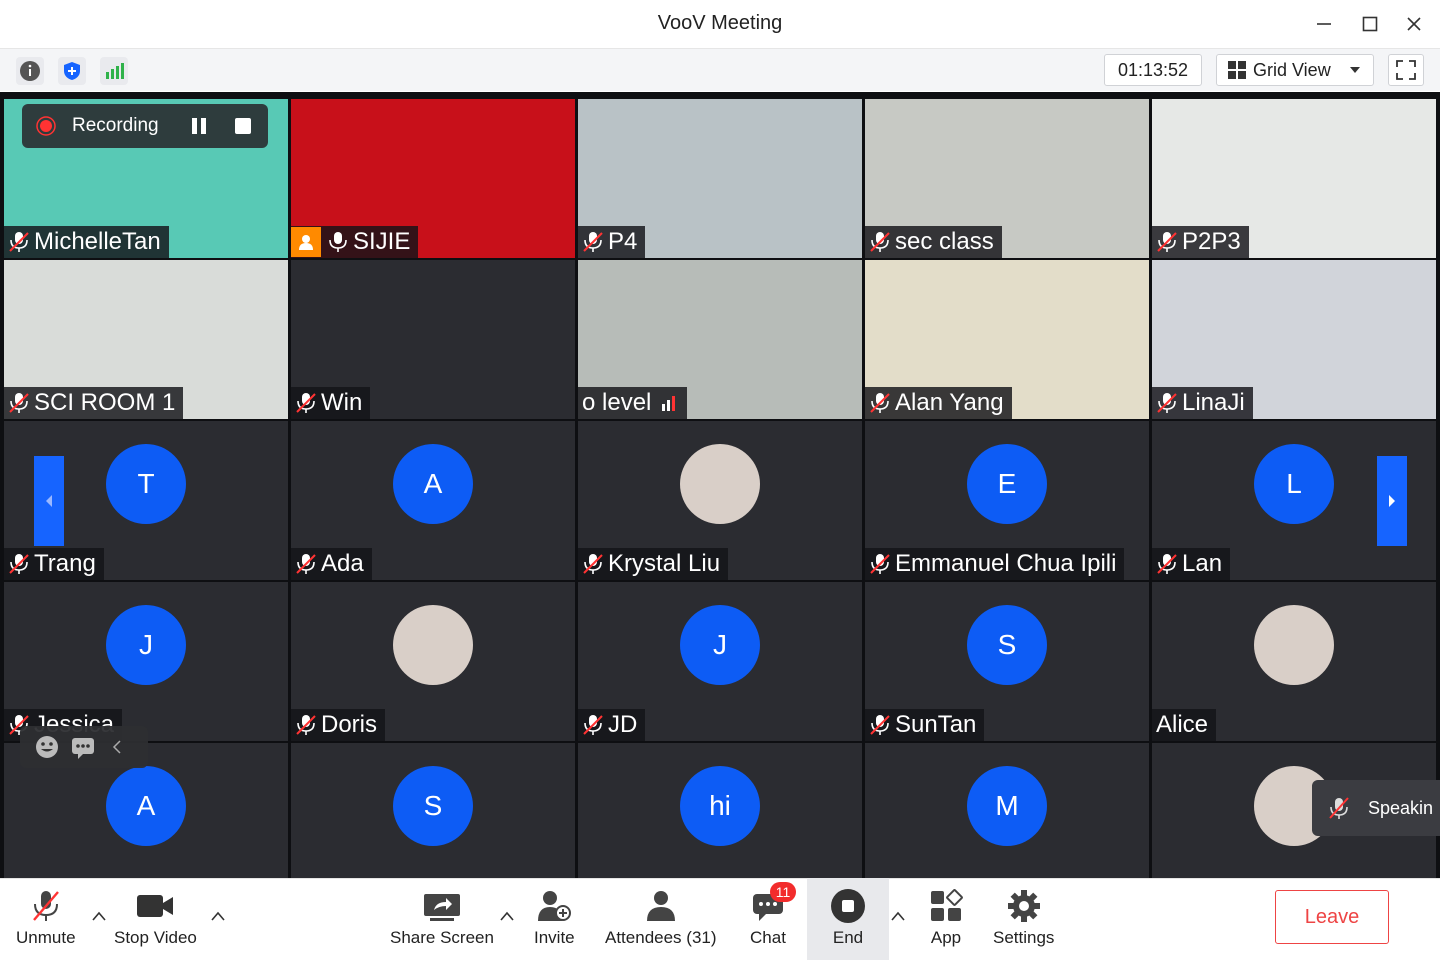 This screenshot has width=1440, height=961. Describe the element at coordinates (507, 916) in the screenshot. I see `share-options-chevron-icon` at that location.